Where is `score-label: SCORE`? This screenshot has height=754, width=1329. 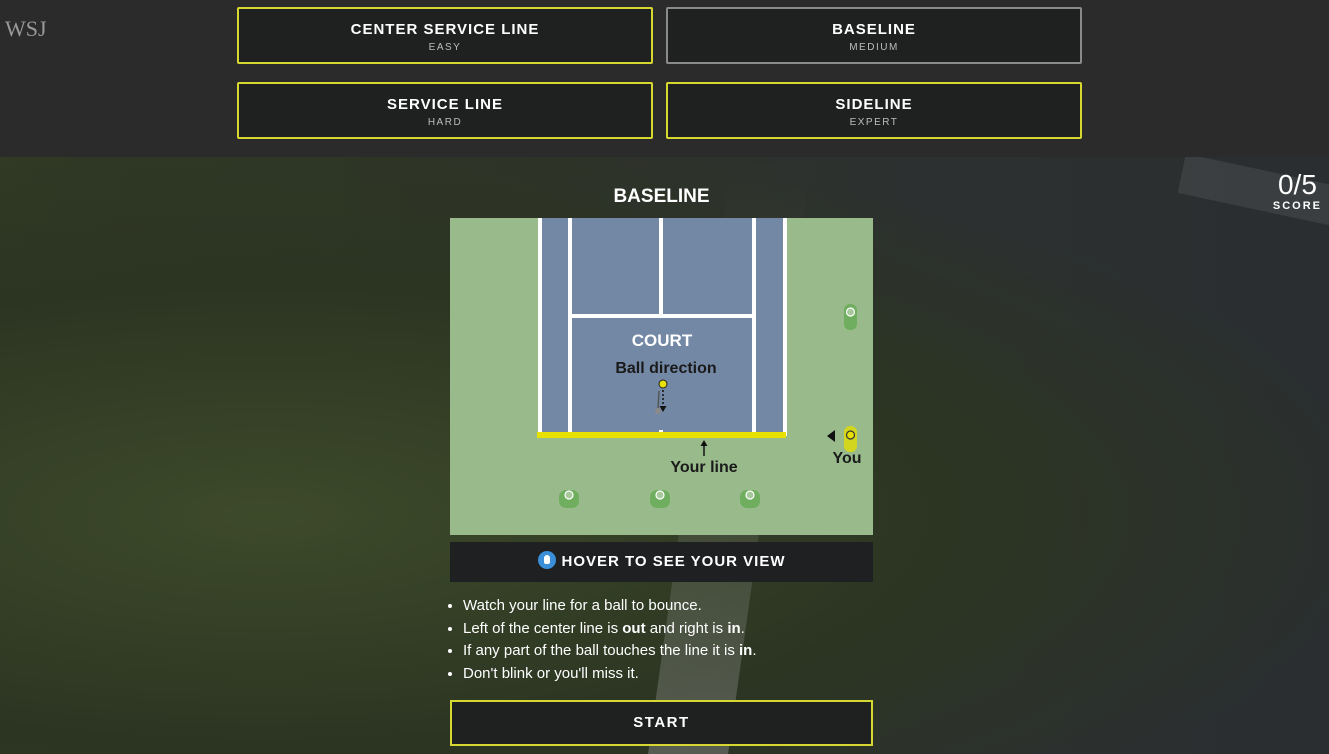 score-label: SCORE is located at coordinates (1297, 206).